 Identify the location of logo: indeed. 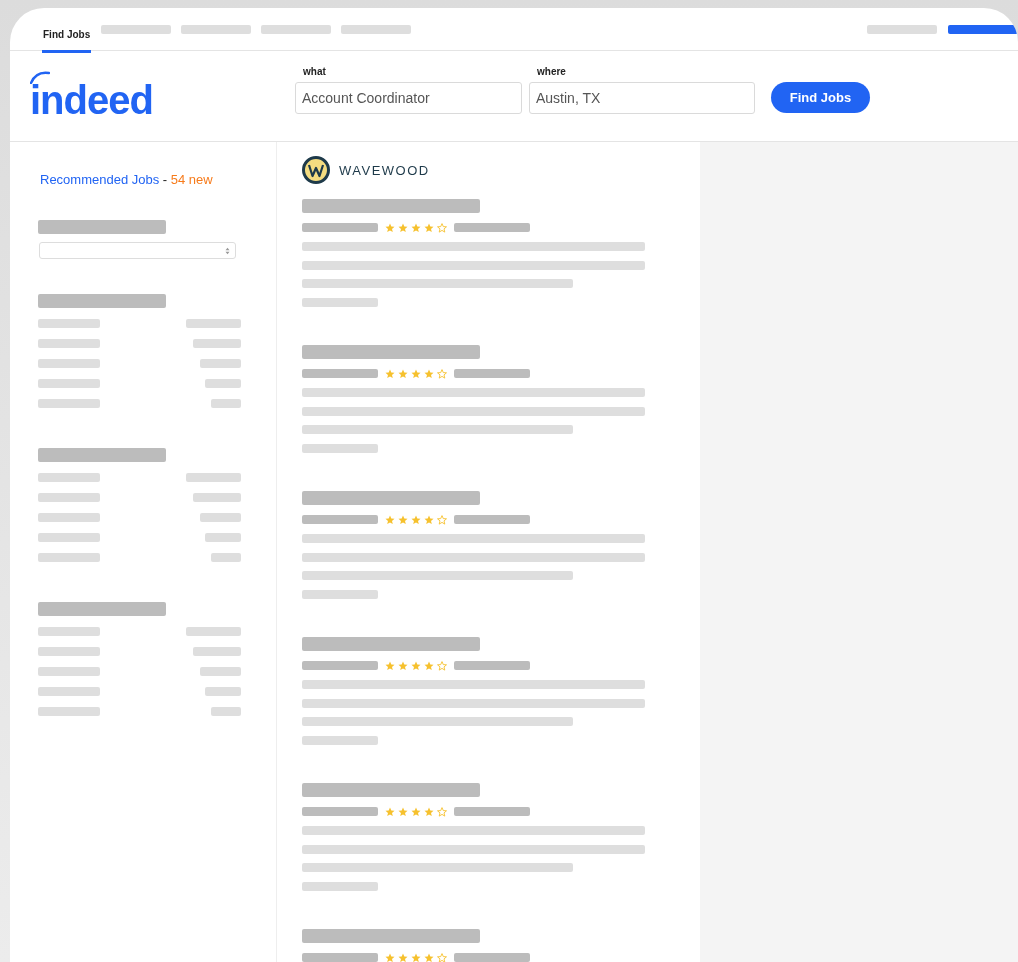
(91, 100).